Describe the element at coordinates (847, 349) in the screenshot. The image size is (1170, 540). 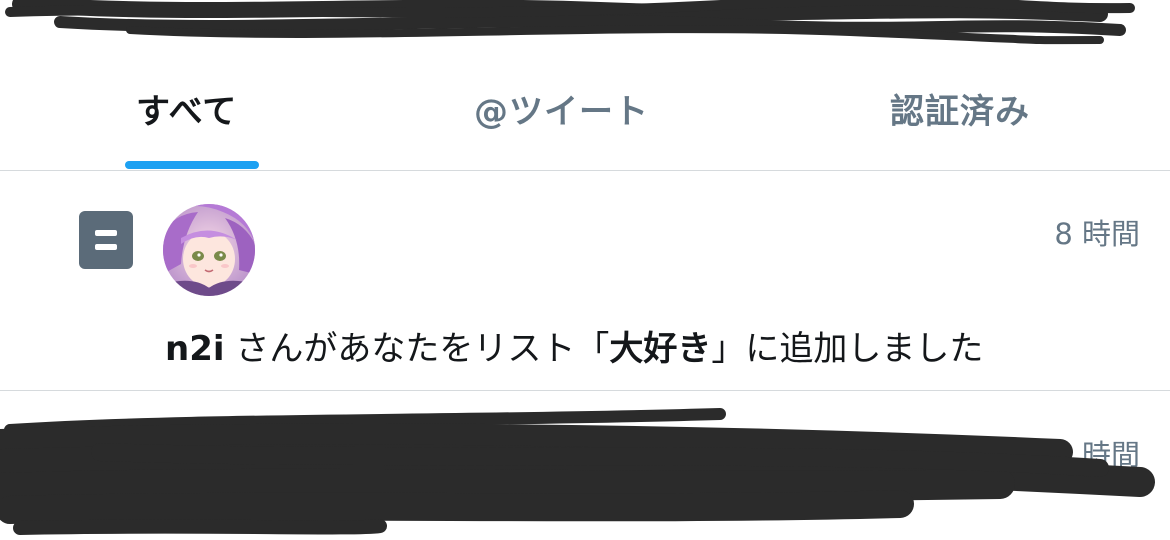
I see `notification-text-after: 」に追加しました` at that location.